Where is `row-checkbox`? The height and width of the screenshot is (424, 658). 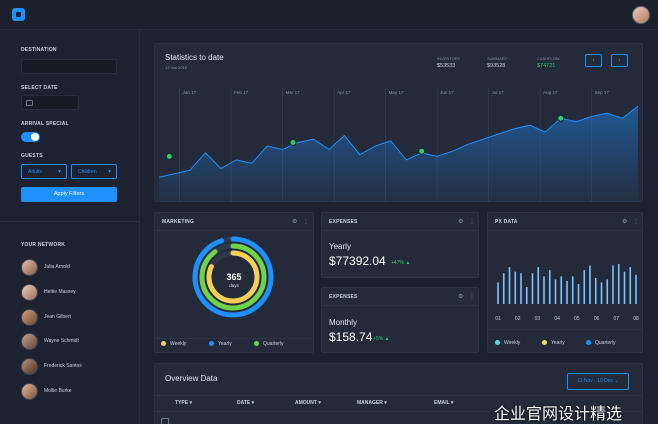 row-checkbox is located at coordinates (165, 421).